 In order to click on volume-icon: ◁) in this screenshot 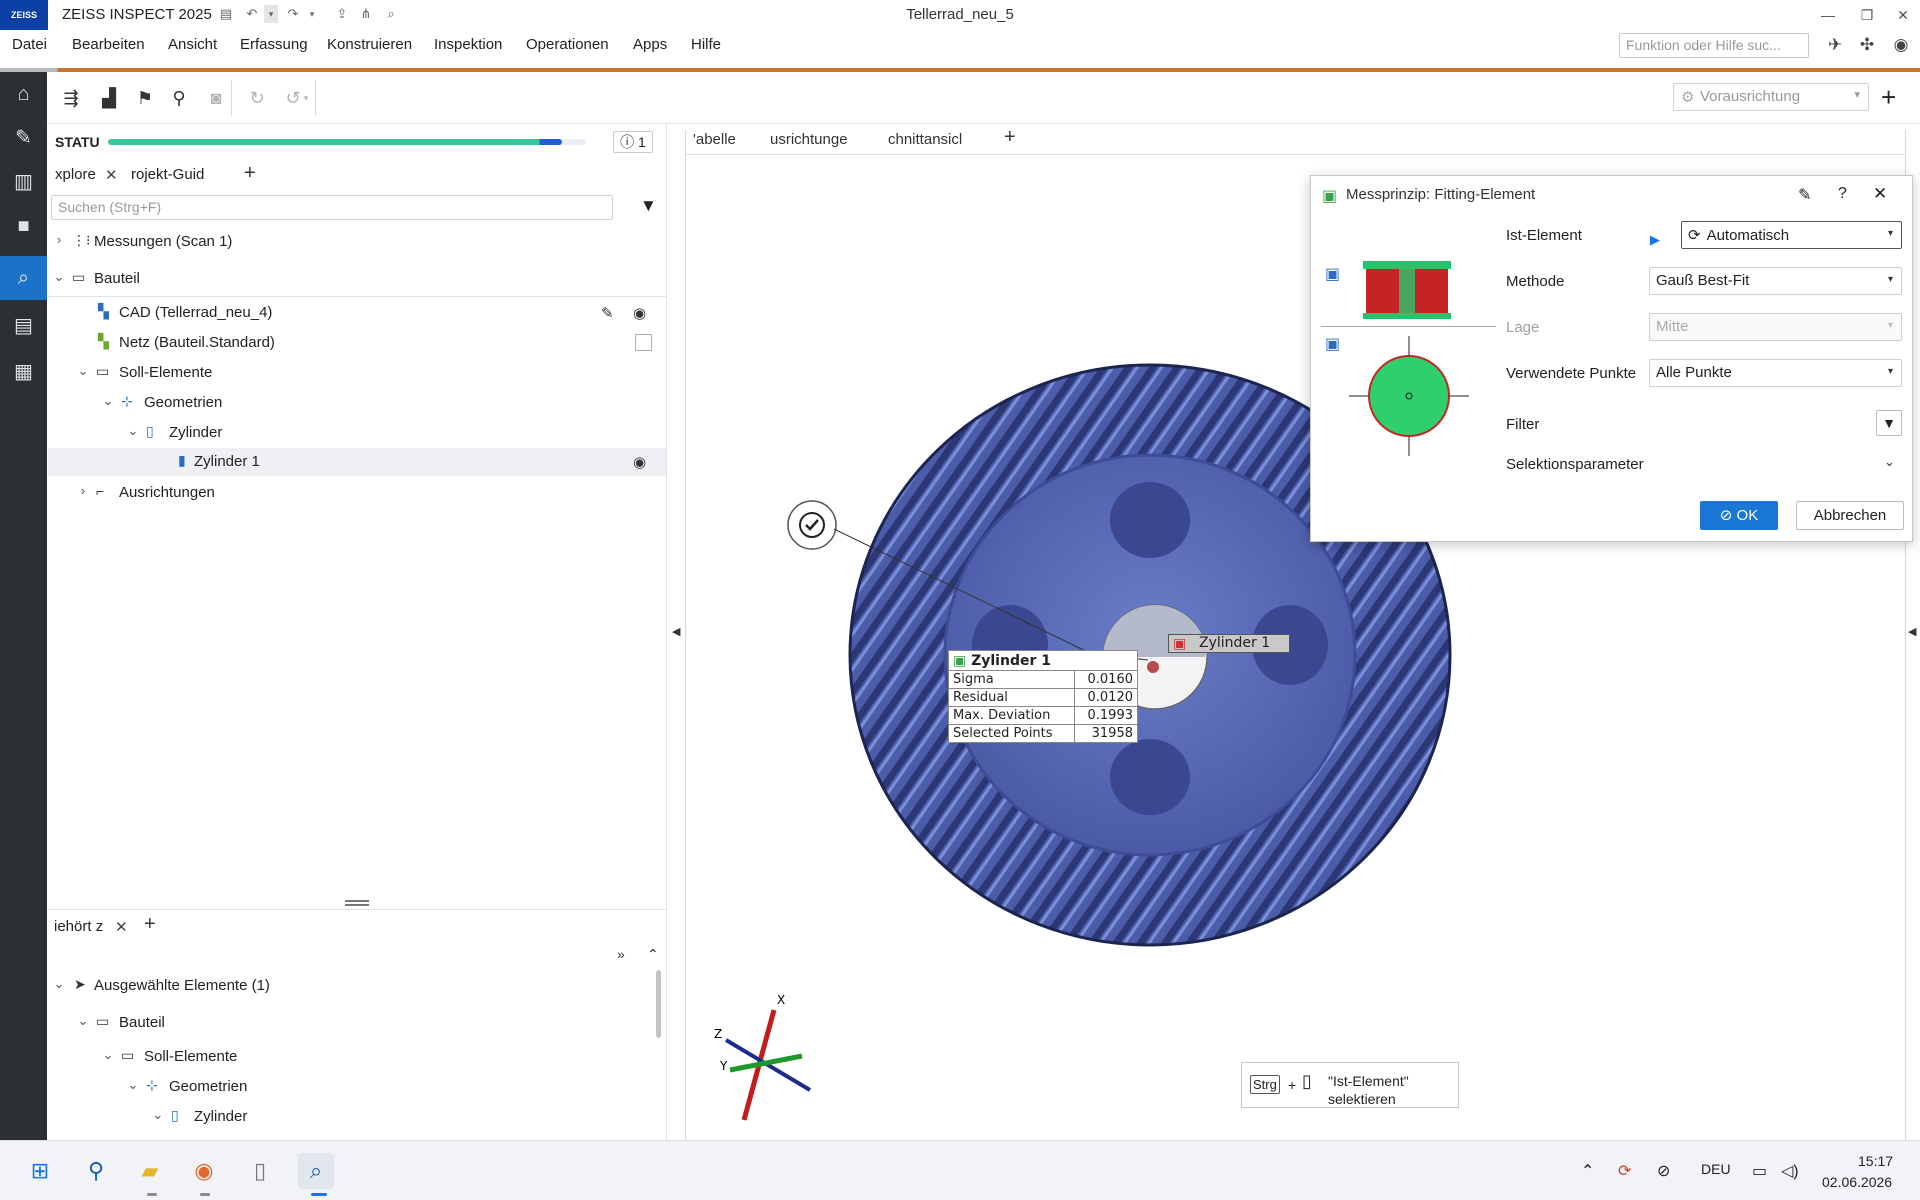, I will do `click(1790, 1171)`.